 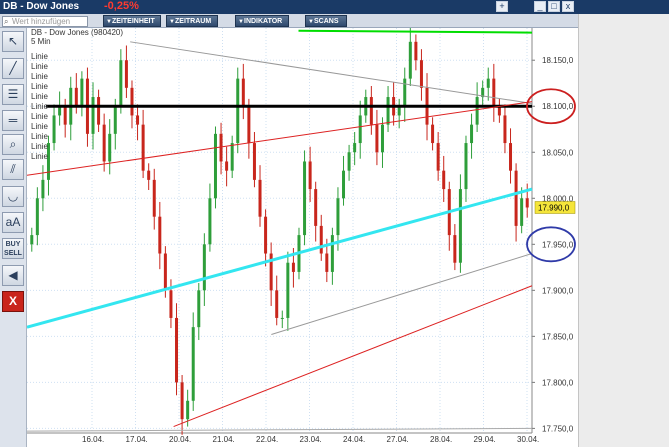 I want to click on menu-indikator: ▼ INDIKATOR, so click(x=262, y=21).